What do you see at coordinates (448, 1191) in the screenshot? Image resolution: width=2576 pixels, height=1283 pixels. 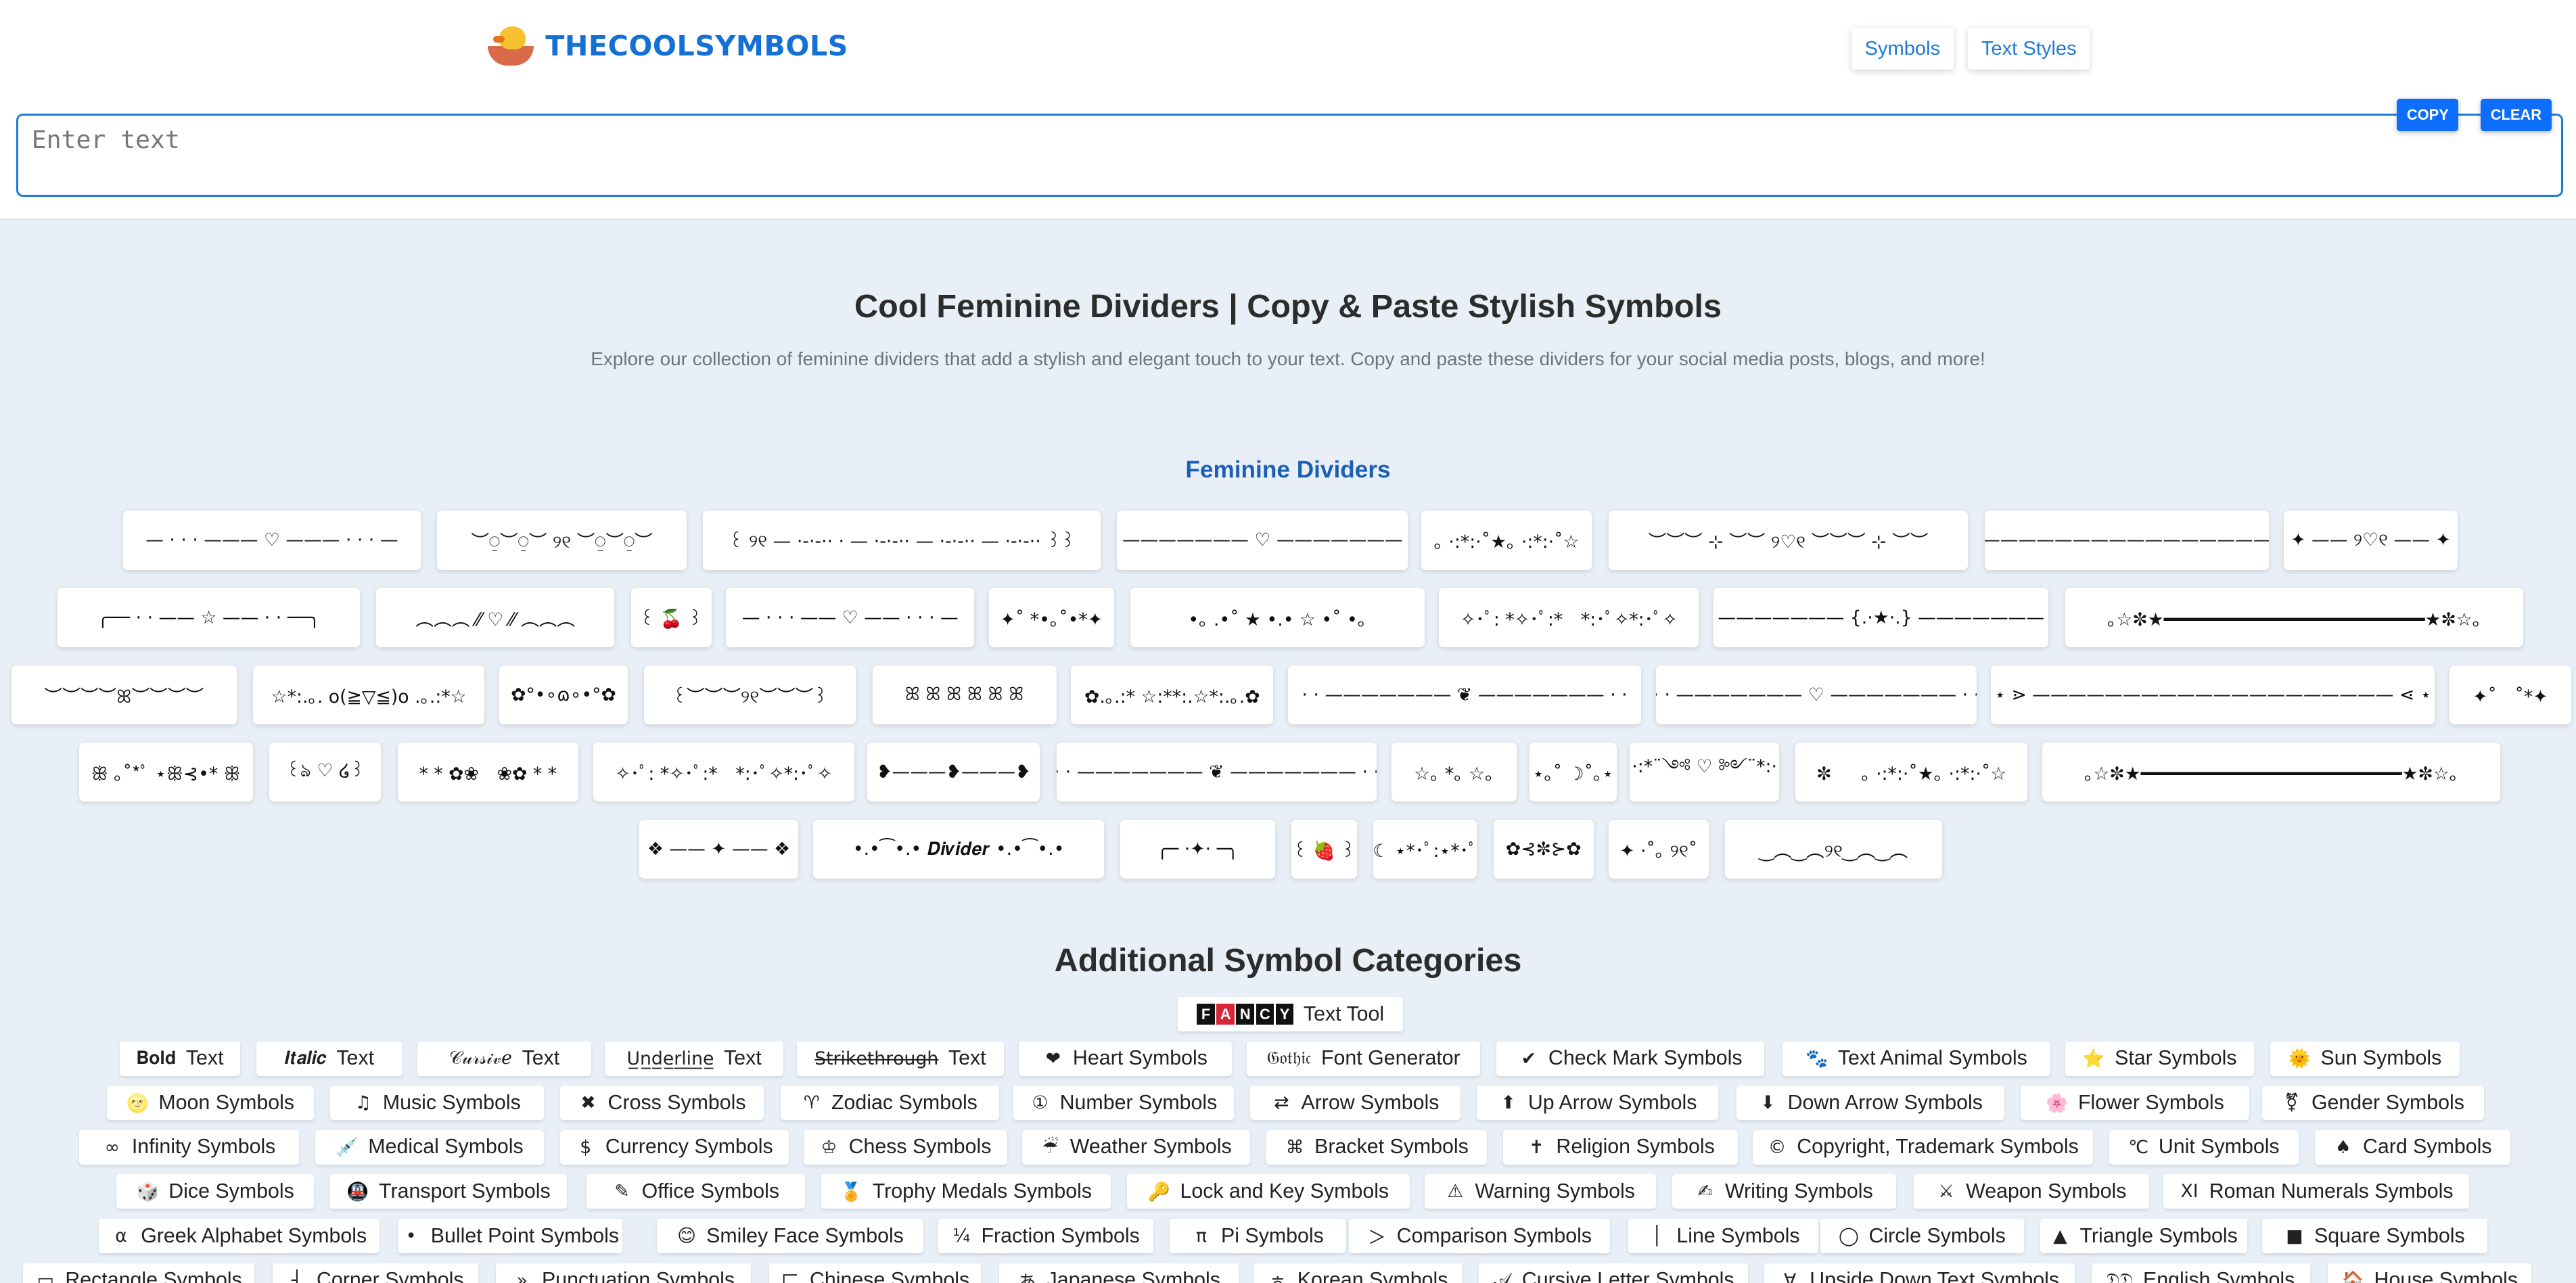 I see `category-link: 🚇 Transport Symbols` at bounding box center [448, 1191].